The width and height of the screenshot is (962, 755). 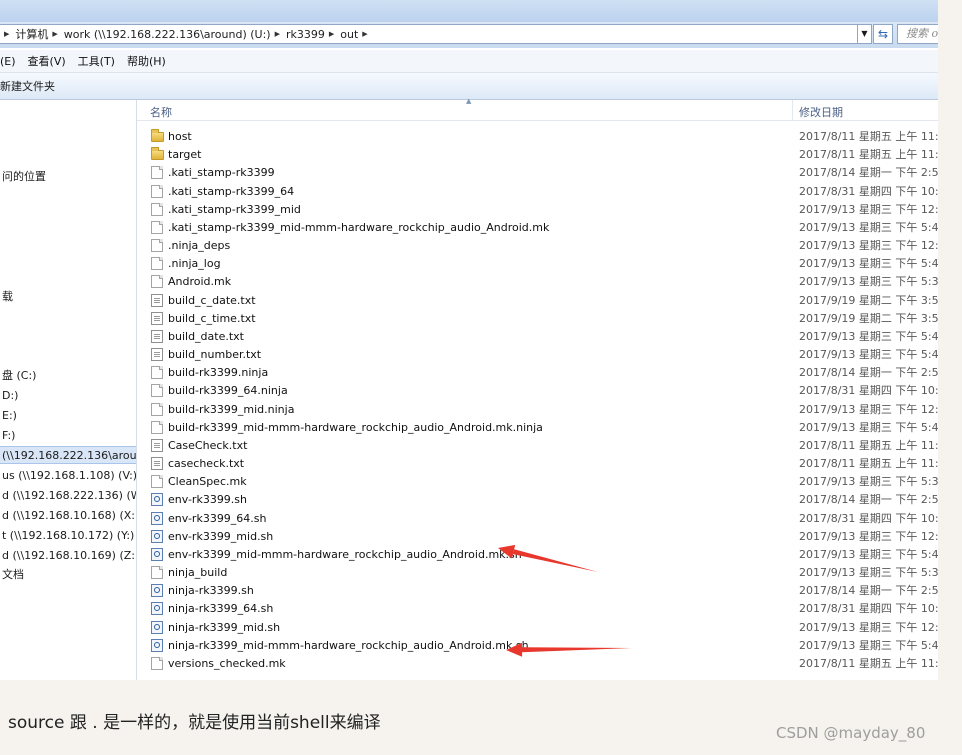 What do you see at coordinates (851, 733) in the screenshot?
I see `watermark: CSDN @mayday_80` at bounding box center [851, 733].